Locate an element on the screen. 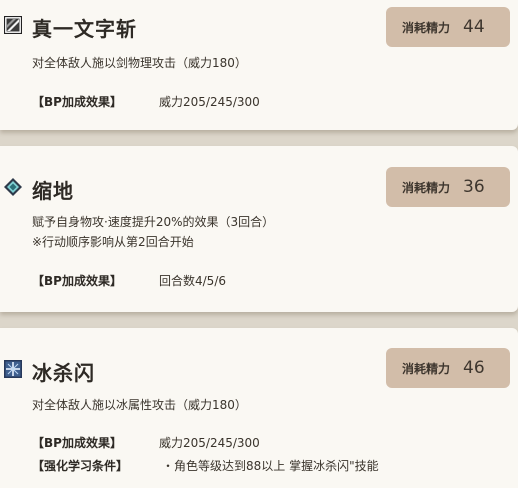  skill-note: ※行动顺序影响从第2回合开始 is located at coordinates (113, 242).